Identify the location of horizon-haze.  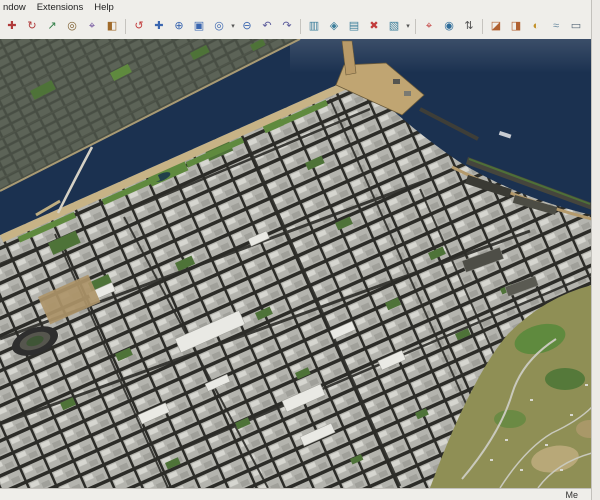
(441, 56).